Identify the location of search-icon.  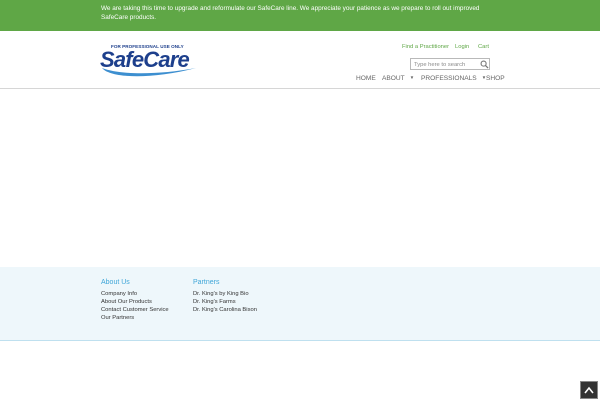
(484, 64).